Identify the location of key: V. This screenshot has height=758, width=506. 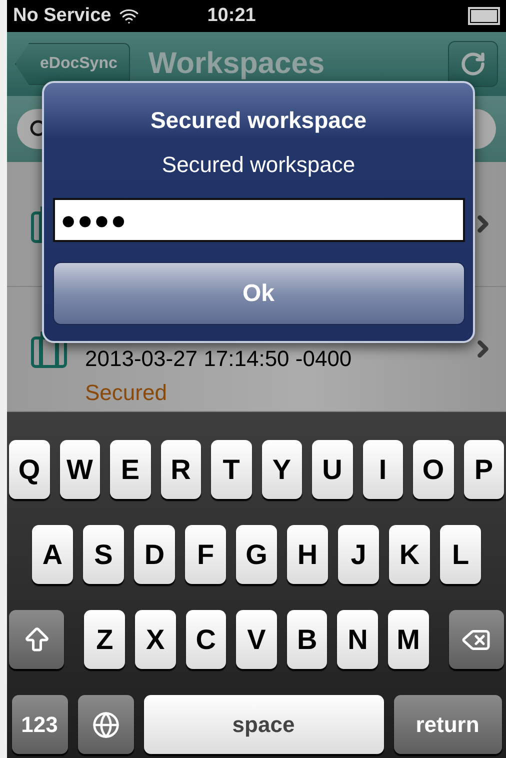
(256, 639).